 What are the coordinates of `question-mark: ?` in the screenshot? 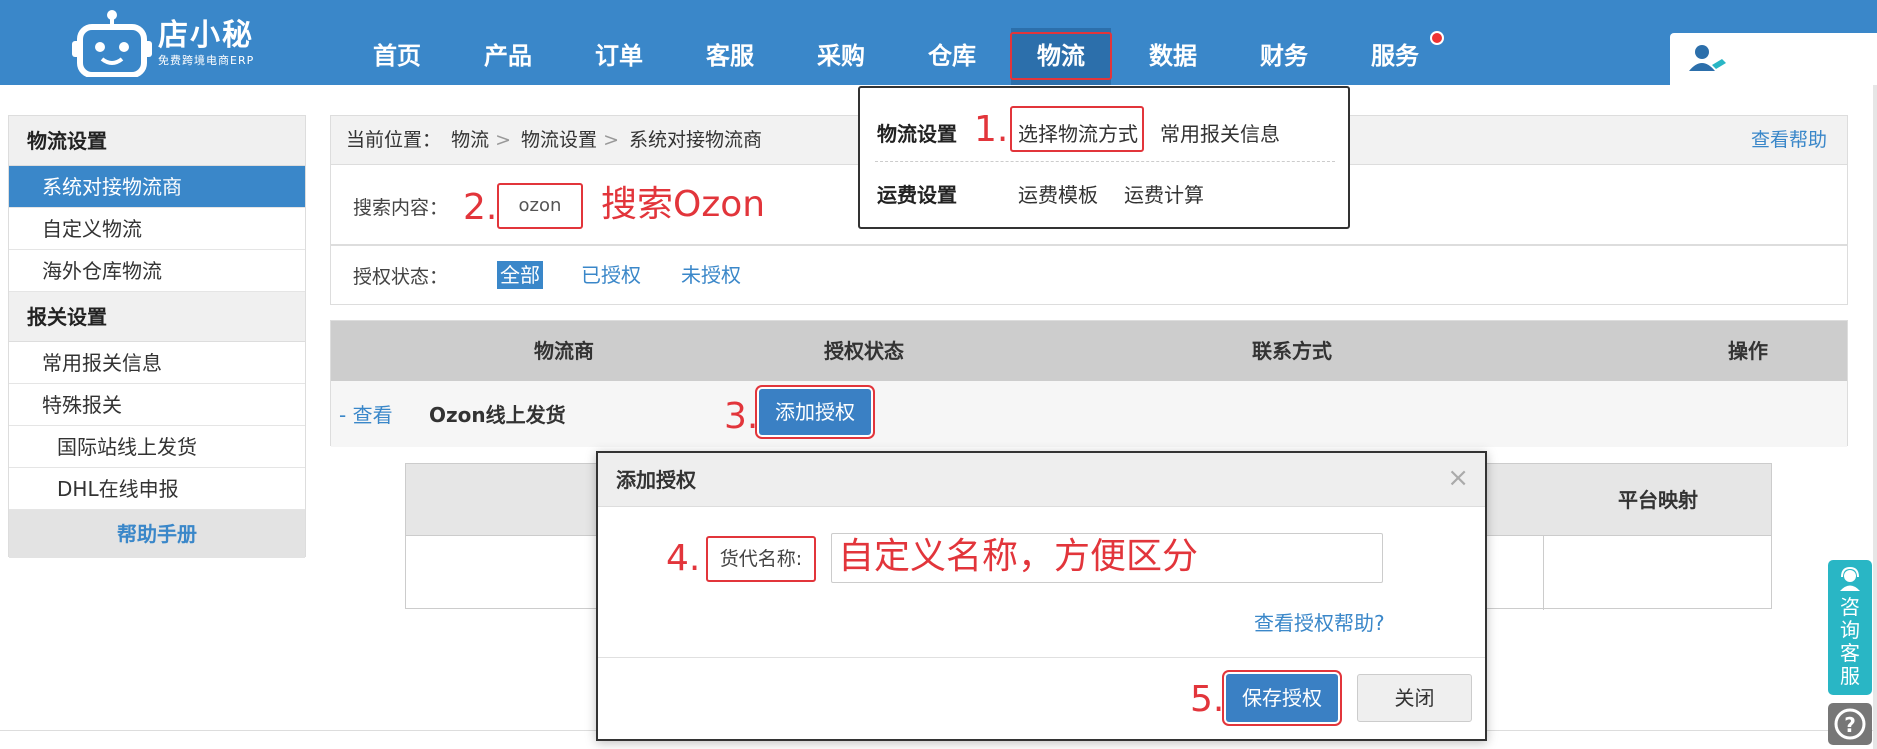 It's located at (1850, 725).